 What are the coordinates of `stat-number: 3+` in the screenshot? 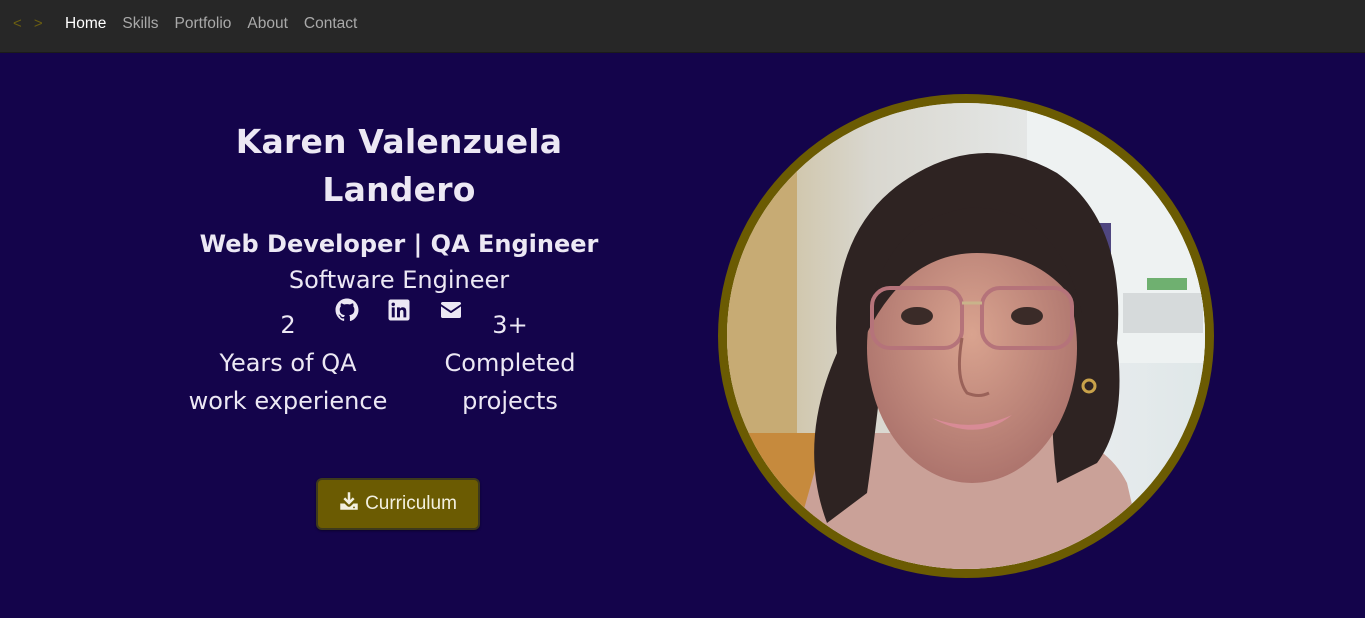 It's located at (510, 325).